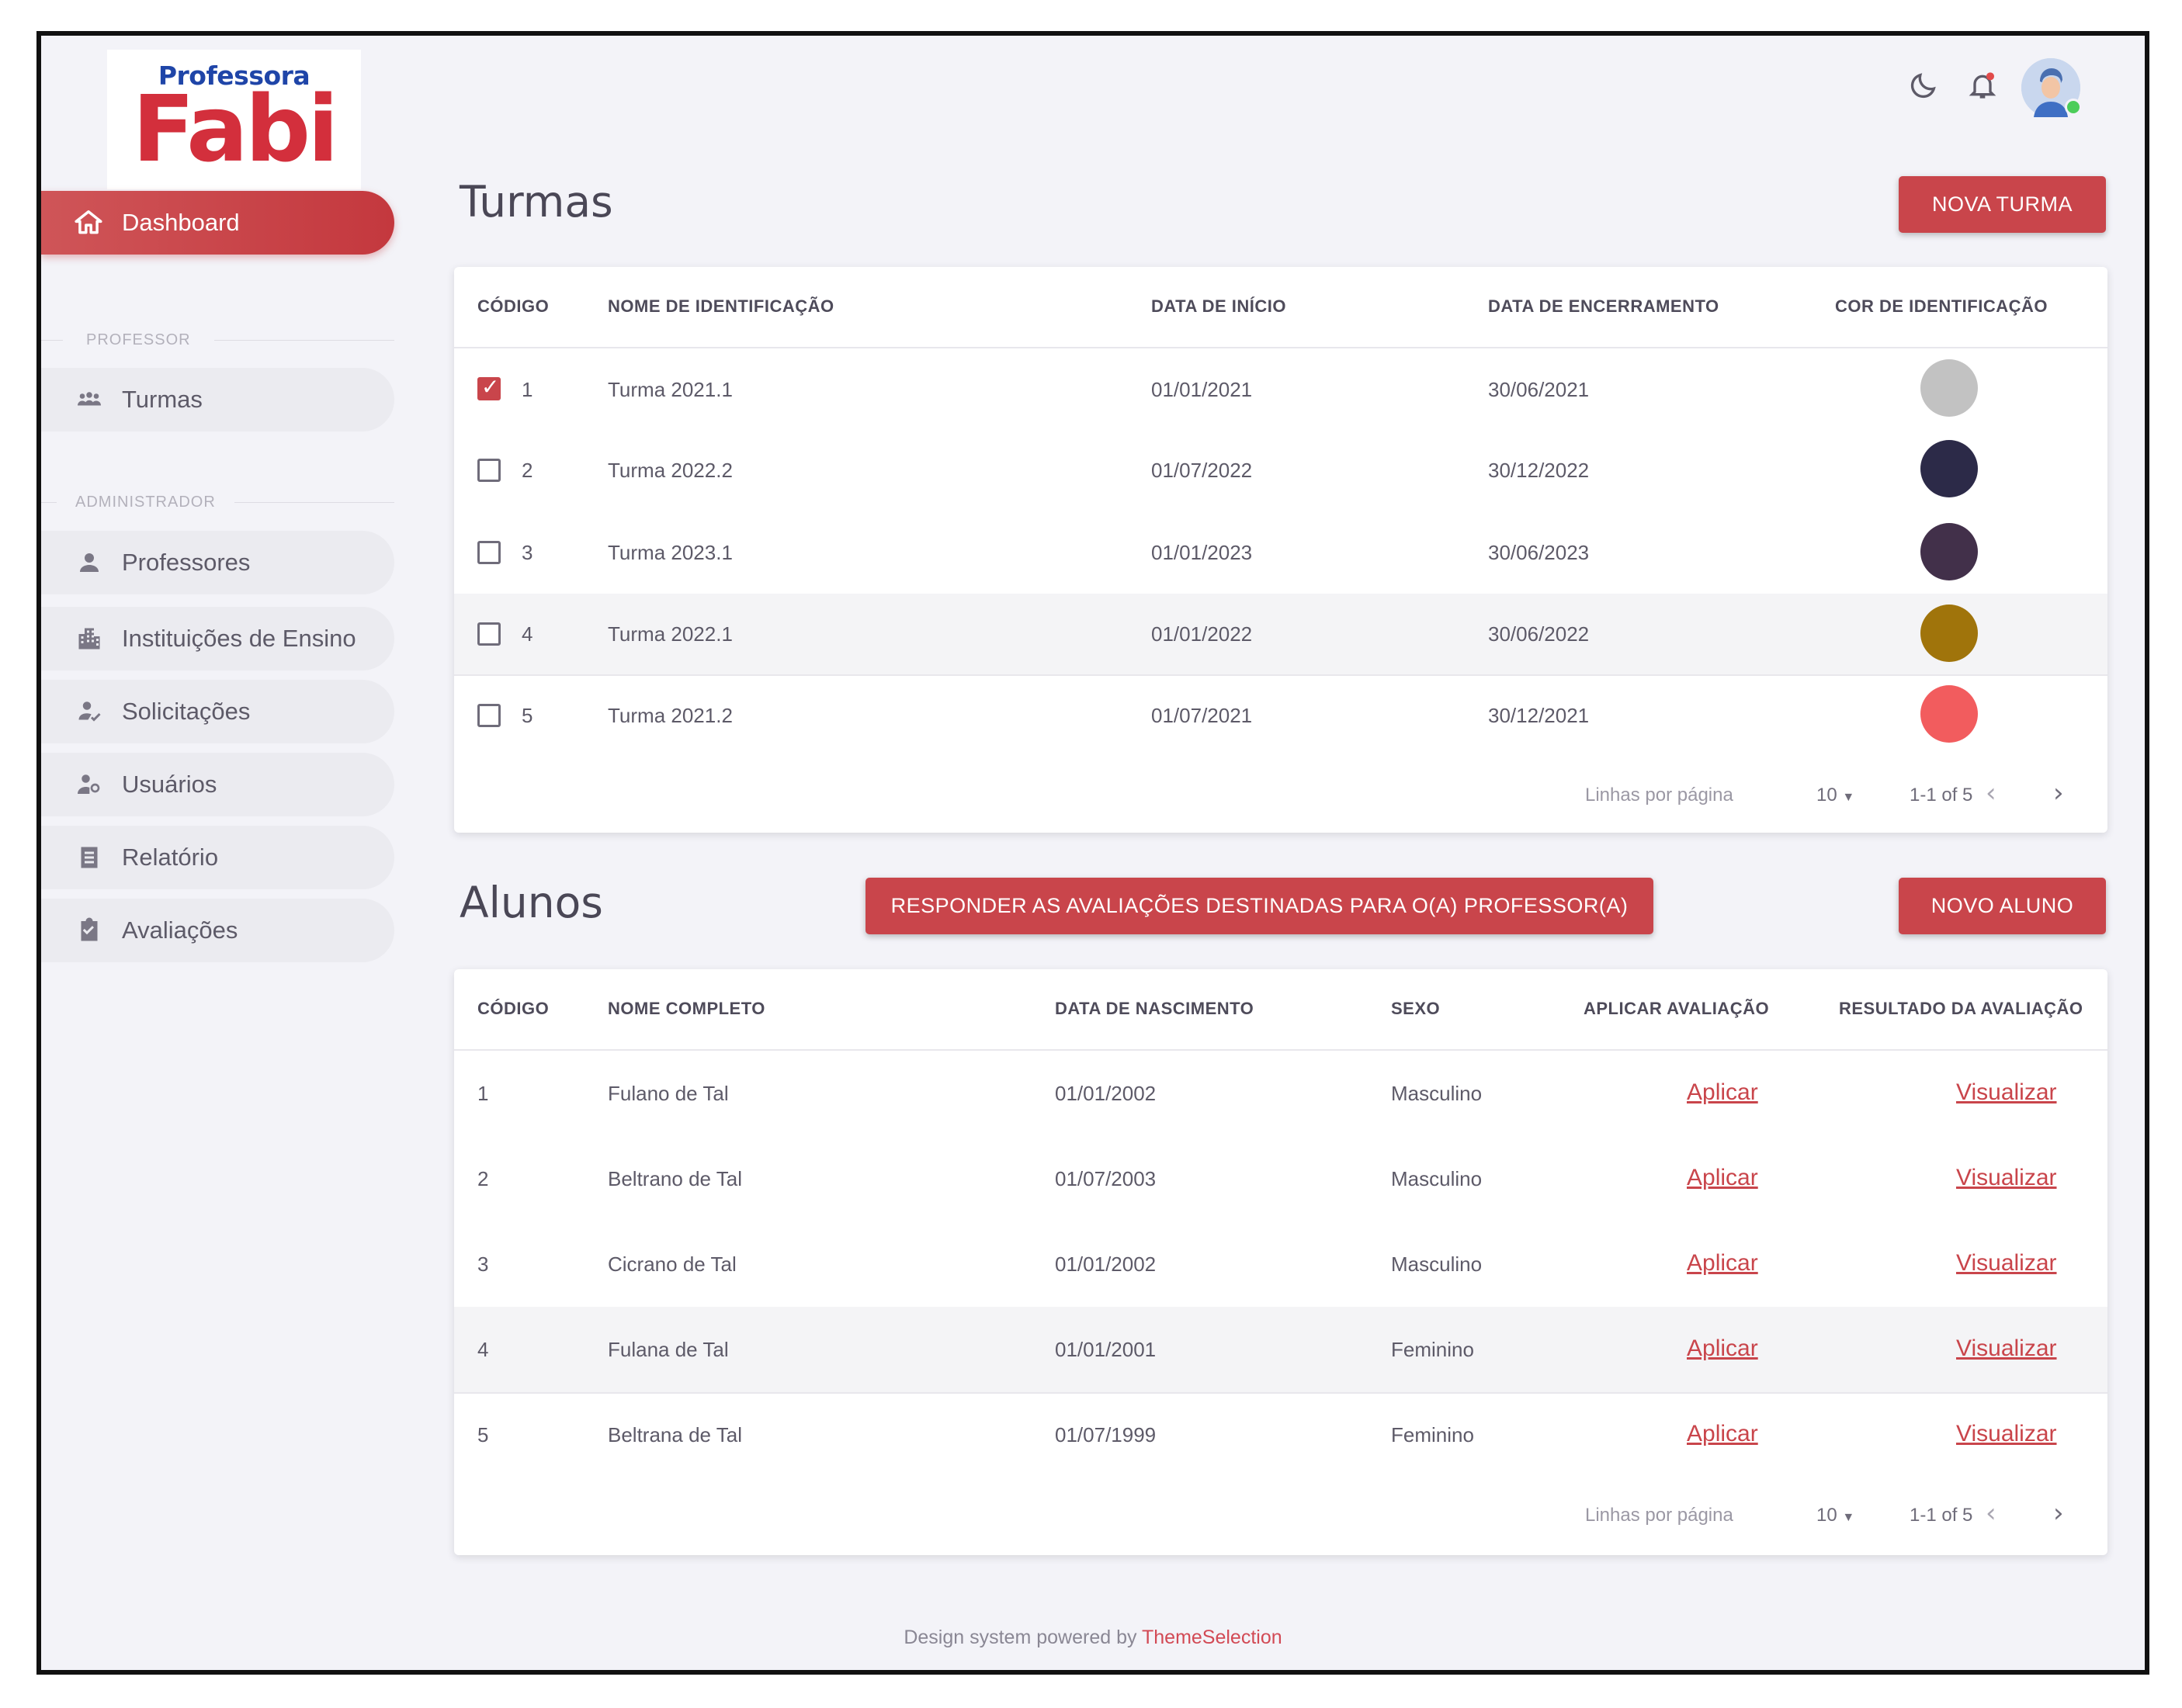 The image size is (2182, 1708). Describe the element at coordinates (1280, 388) in the screenshot. I see `table-row: 1 Turma 2021.1 01/01/2021 30/06/2021` at that location.